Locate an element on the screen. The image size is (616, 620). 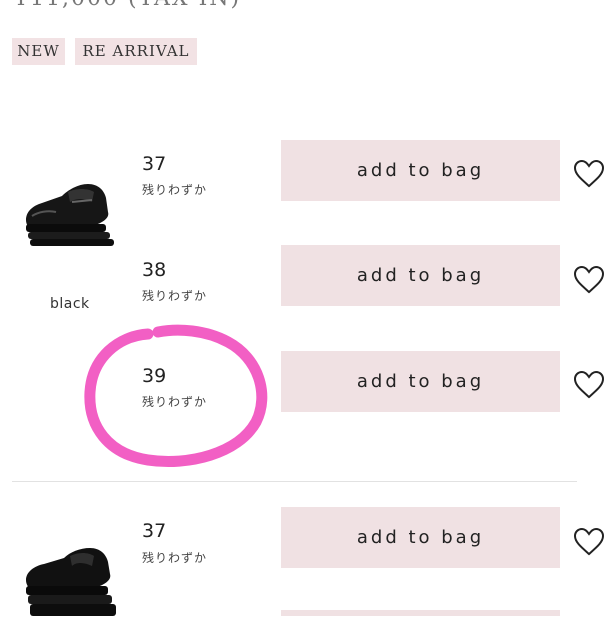
add-to-bag-button-38: add to bag is located at coordinates (420, 275).